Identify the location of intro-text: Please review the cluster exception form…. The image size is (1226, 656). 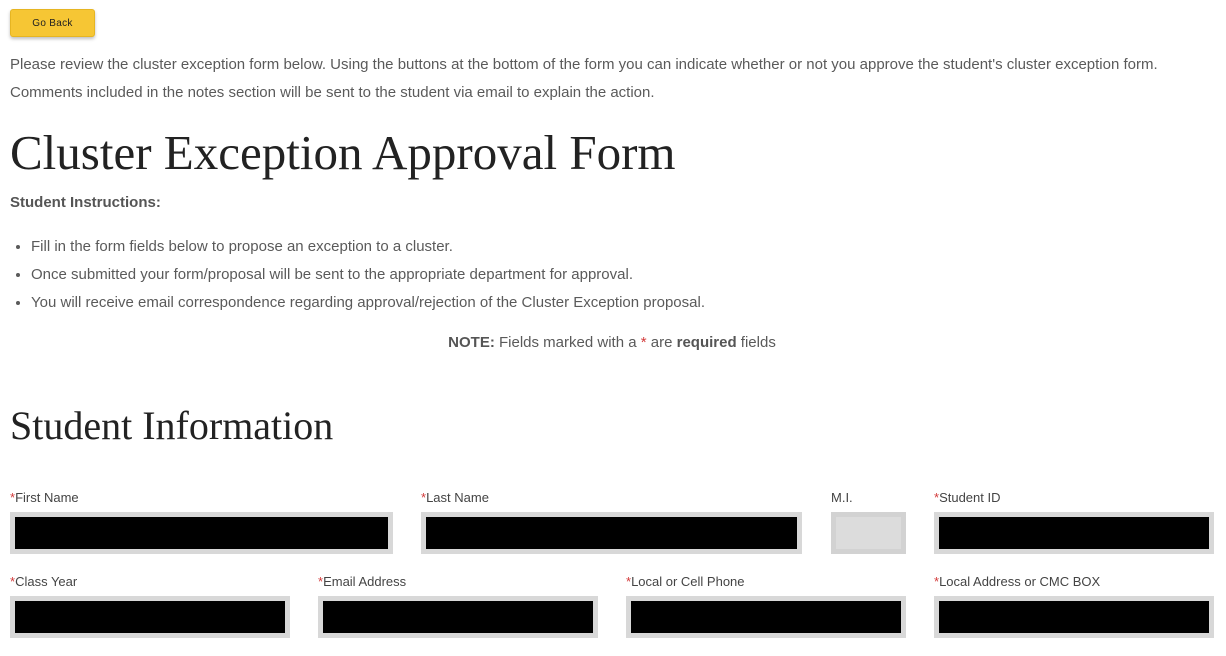
(584, 78).